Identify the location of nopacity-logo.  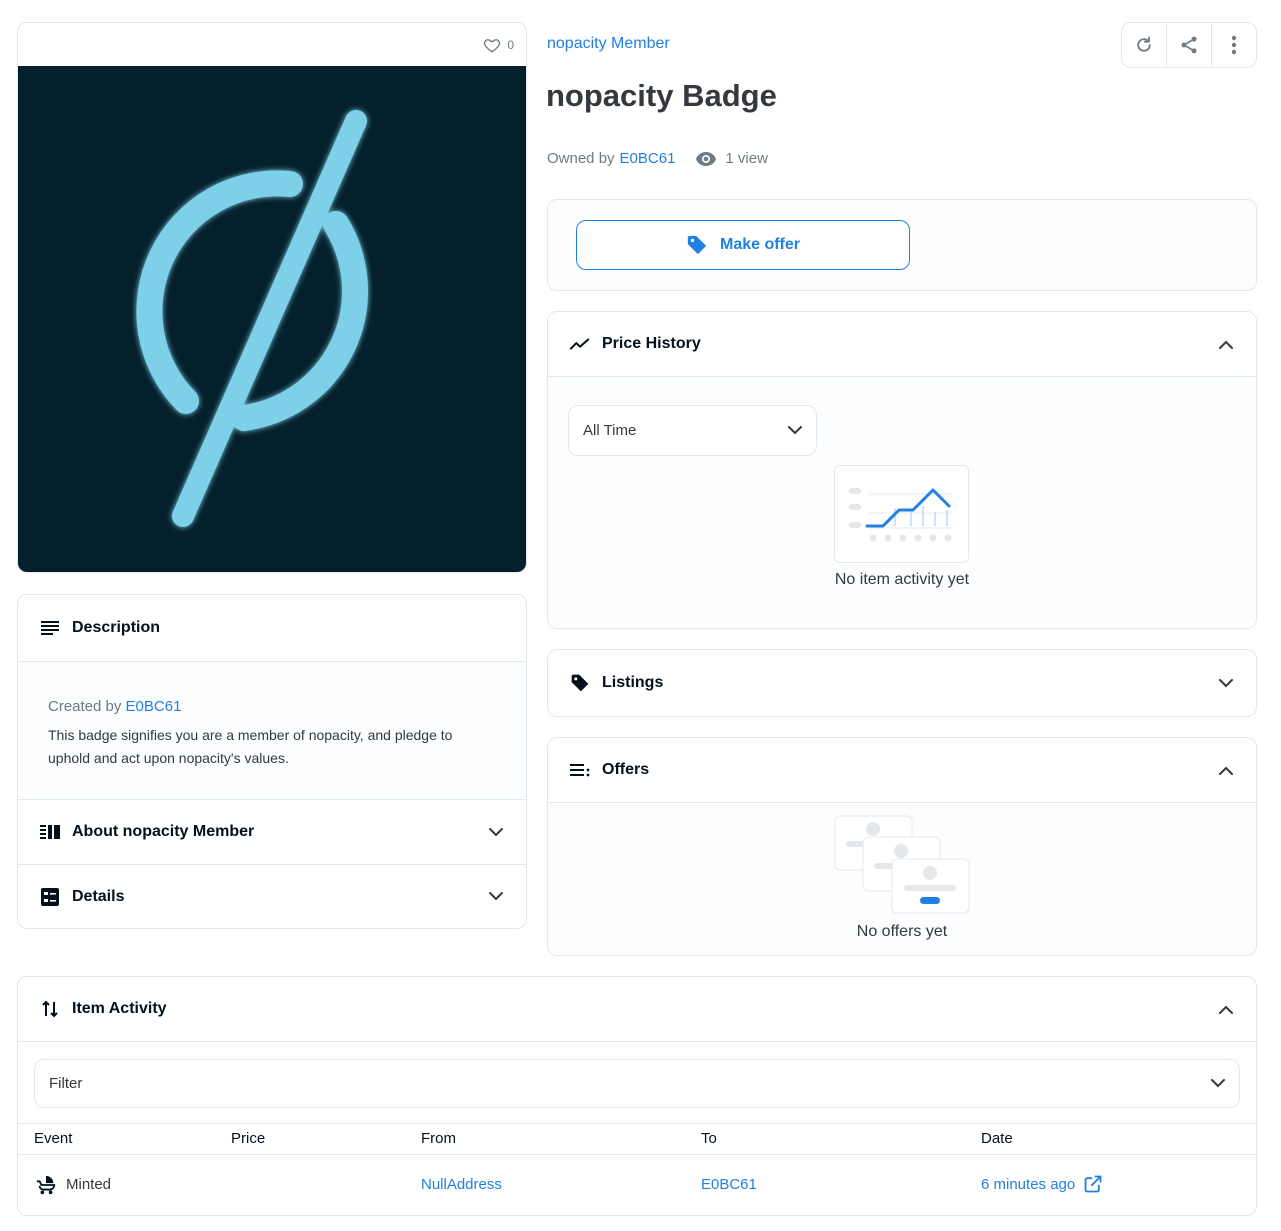
(252, 318).